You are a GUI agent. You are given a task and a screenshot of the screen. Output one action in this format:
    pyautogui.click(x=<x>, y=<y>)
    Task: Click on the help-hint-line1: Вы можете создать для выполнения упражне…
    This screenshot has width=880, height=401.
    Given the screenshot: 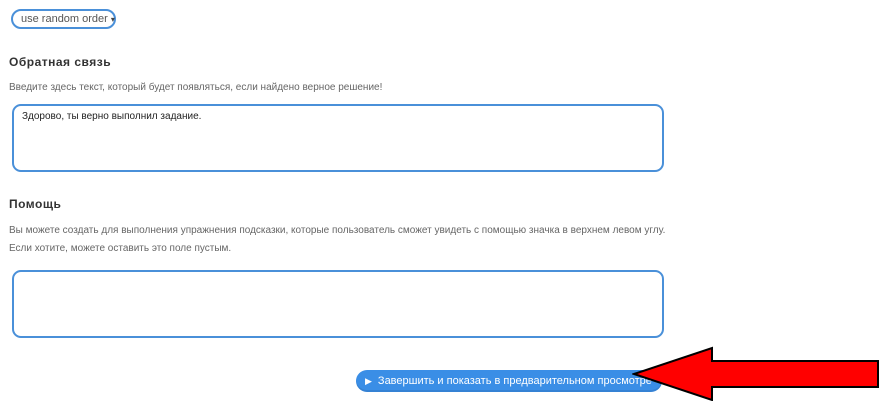 What is the action you would take?
    pyautogui.click(x=337, y=230)
    